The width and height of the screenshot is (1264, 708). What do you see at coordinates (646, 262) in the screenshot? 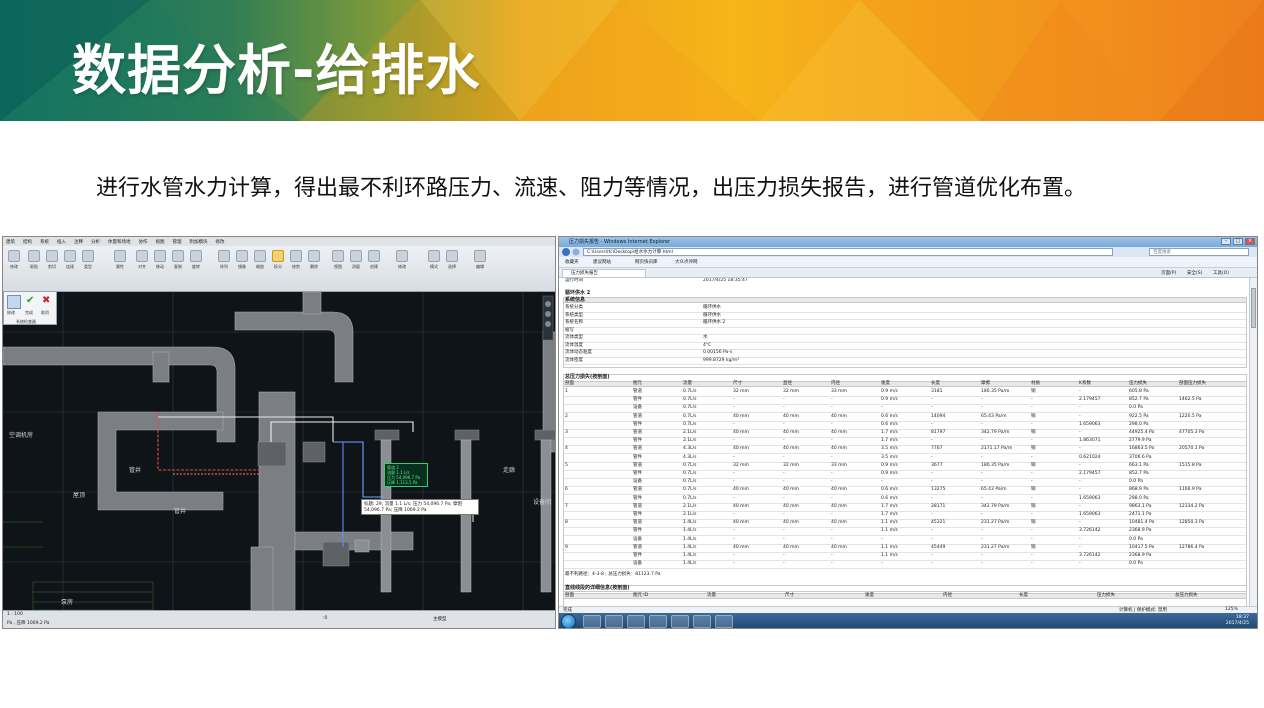
I see `web-slice-link: 网页快讯库` at bounding box center [646, 262].